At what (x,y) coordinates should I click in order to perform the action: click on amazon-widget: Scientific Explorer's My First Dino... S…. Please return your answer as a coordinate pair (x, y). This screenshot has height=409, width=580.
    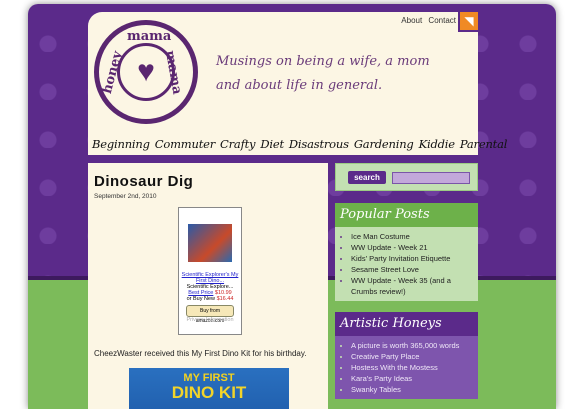
    Looking at the image, I should click on (210, 271).